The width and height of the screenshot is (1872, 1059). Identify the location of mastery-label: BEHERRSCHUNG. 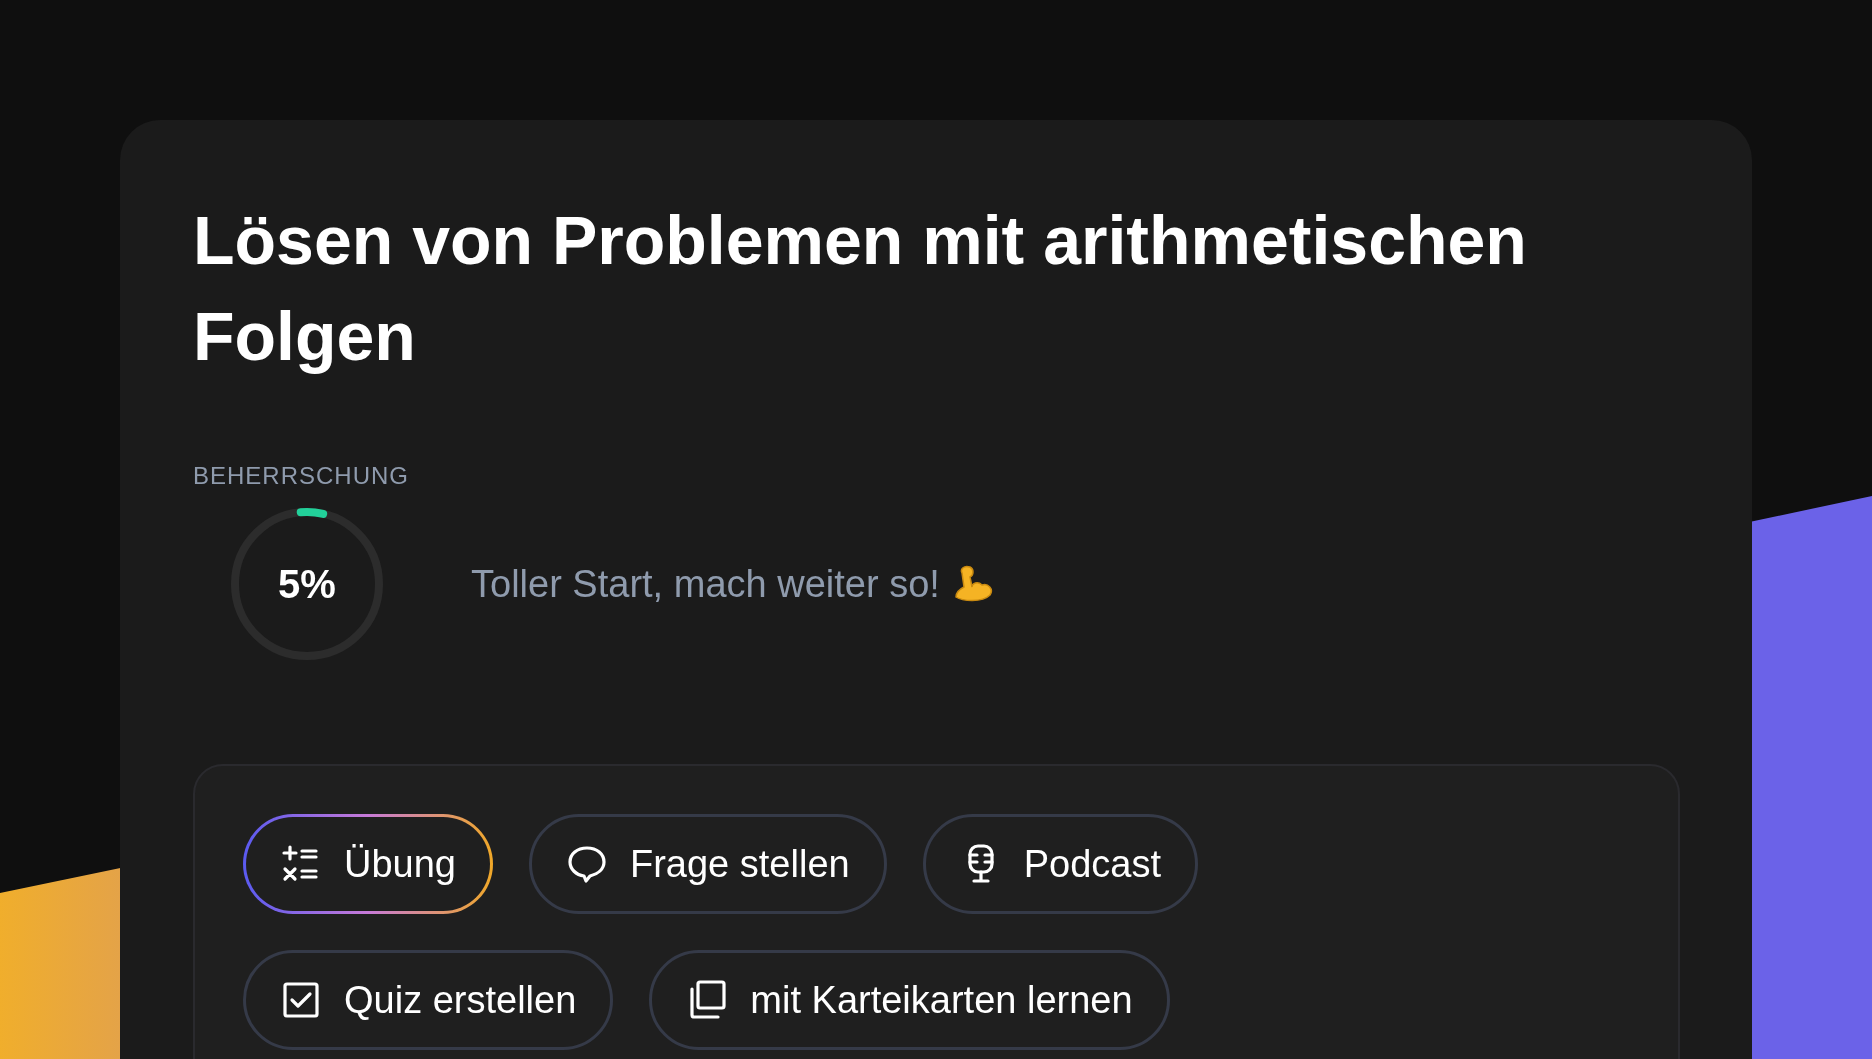
(301, 476).